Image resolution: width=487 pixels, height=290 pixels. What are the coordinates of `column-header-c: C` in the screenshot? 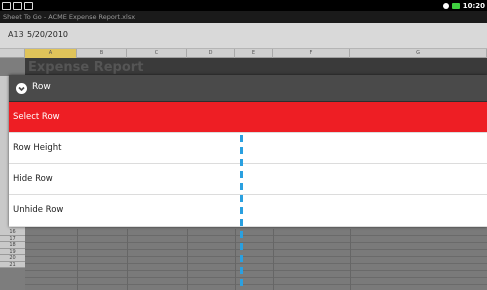 It's located at (157, 53).